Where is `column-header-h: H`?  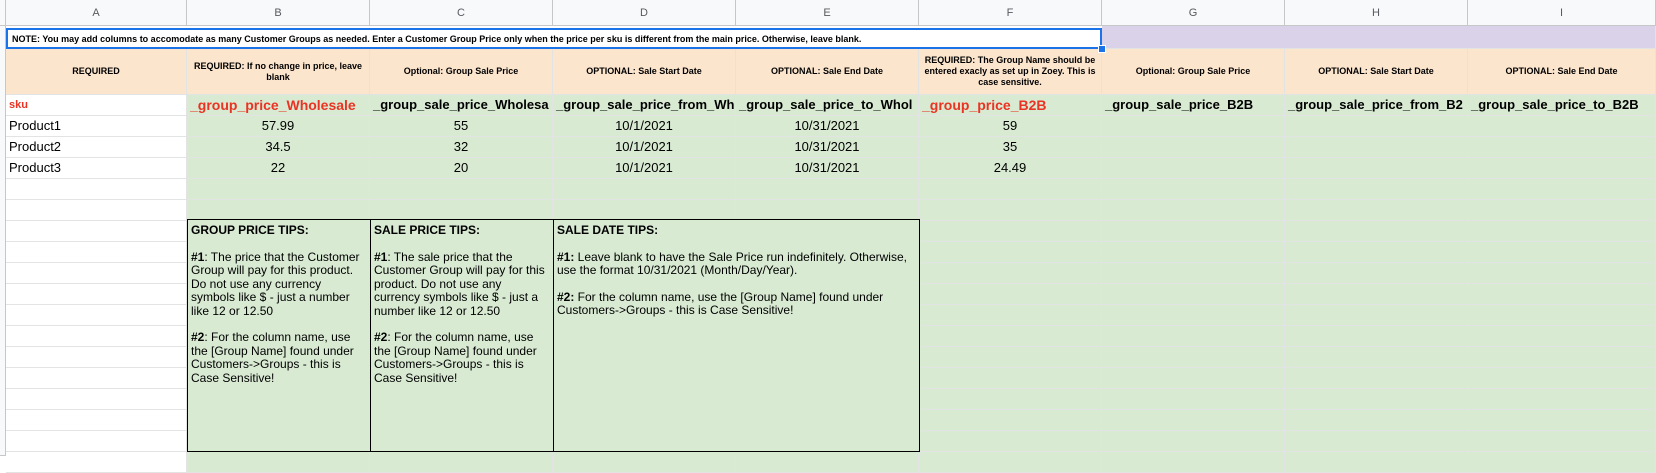
column-header-h: H is located at coordinates (1376, 13).